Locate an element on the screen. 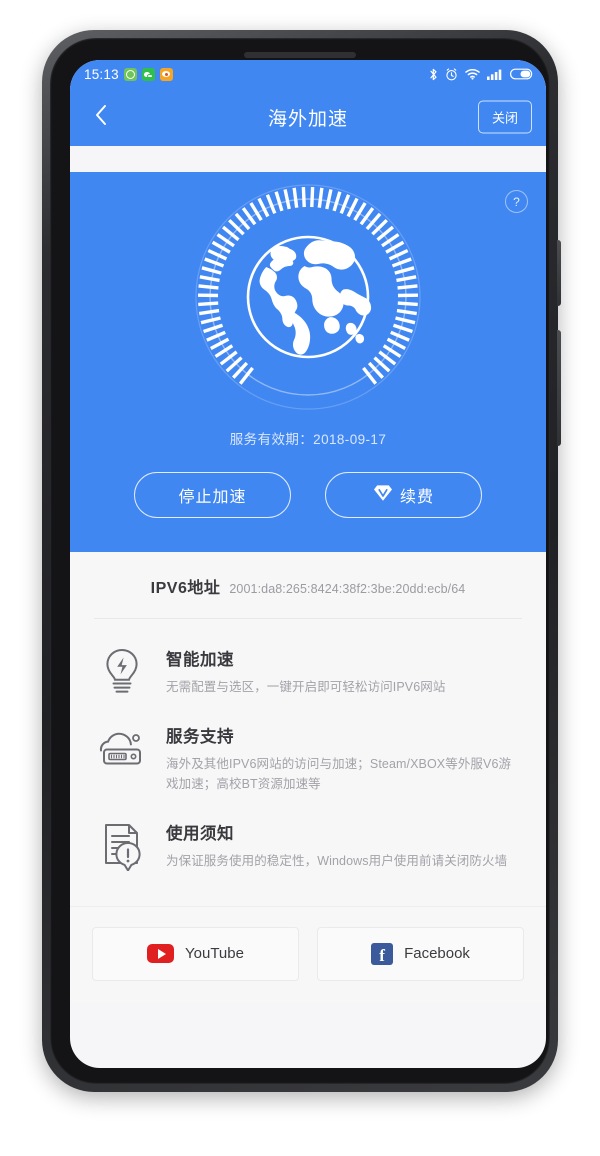  feature-text: 智能加速 无需配置与选区，一键开启即可轻松访问IPV6网站 is located at coordinates (343, 671).